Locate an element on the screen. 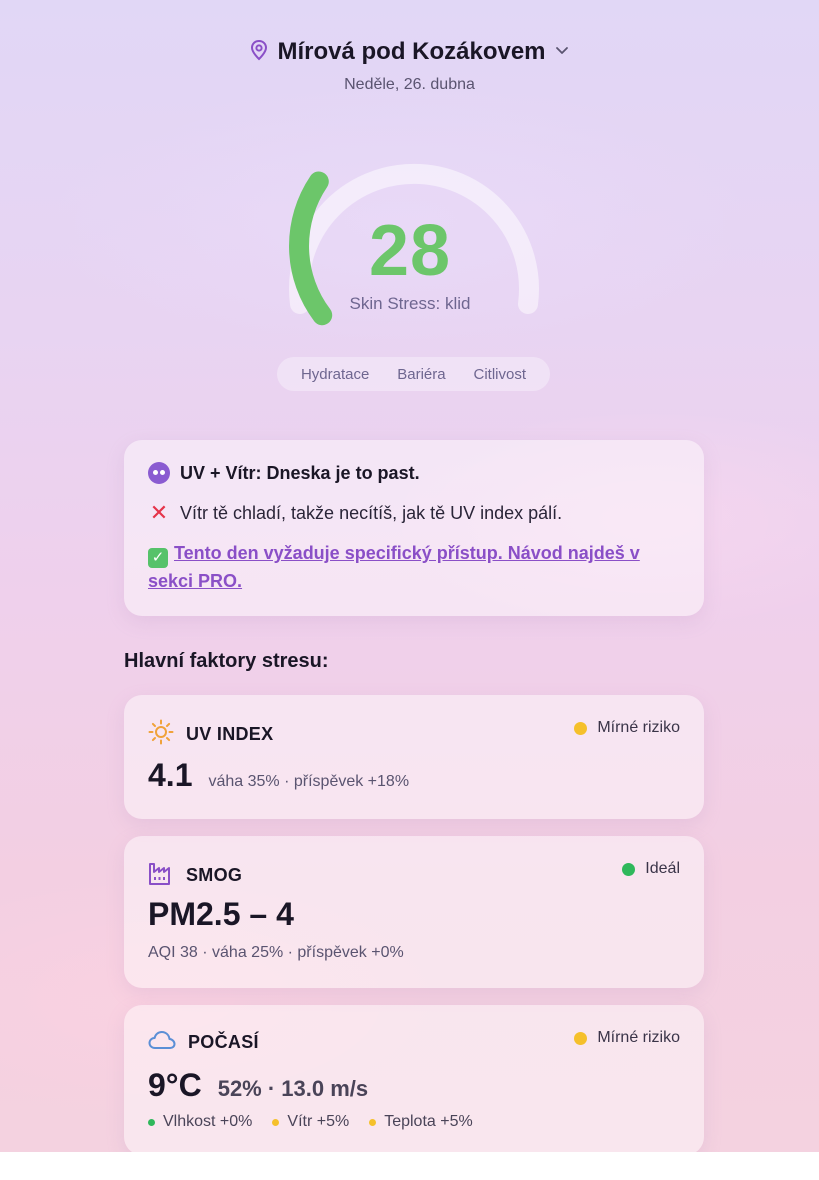 This screenshot has width=819, height=1180. smog-value: PM2.5 – 4 is located at coordinates (221, 914).